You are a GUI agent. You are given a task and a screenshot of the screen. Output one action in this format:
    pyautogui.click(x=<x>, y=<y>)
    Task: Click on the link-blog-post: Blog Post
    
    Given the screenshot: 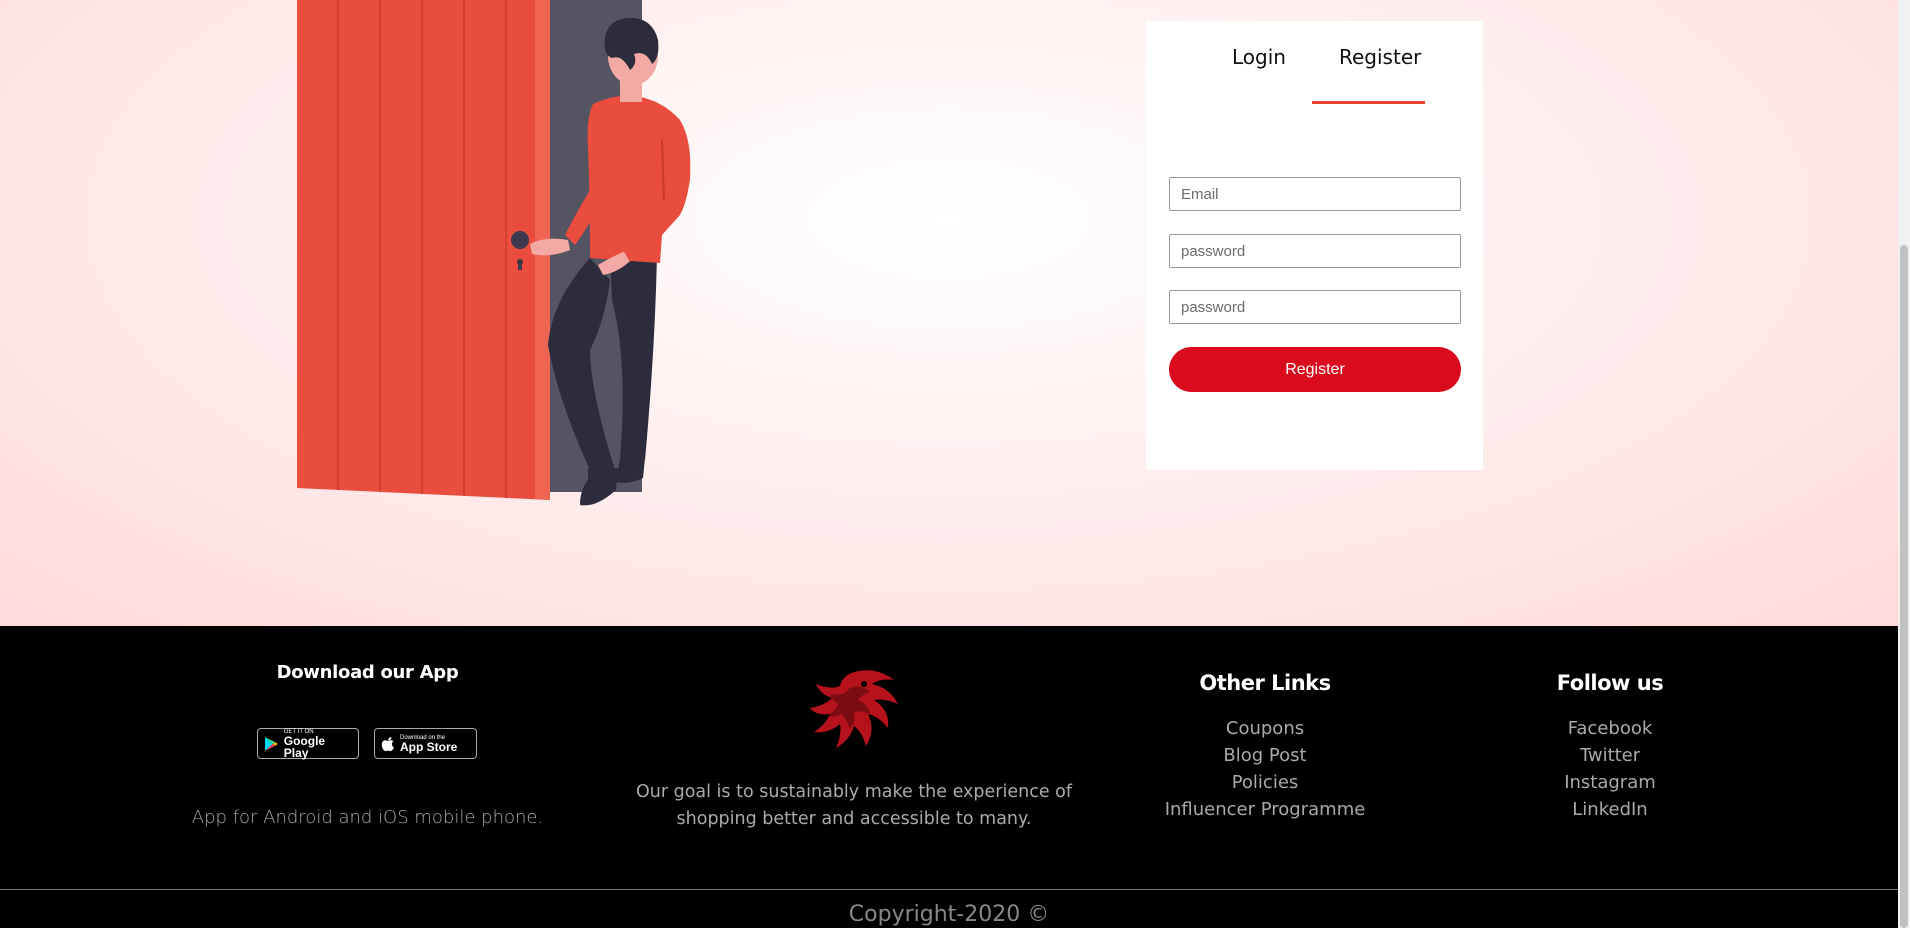 What is the action you would take?
    pyautogui.click(x=1265, y=755)
    